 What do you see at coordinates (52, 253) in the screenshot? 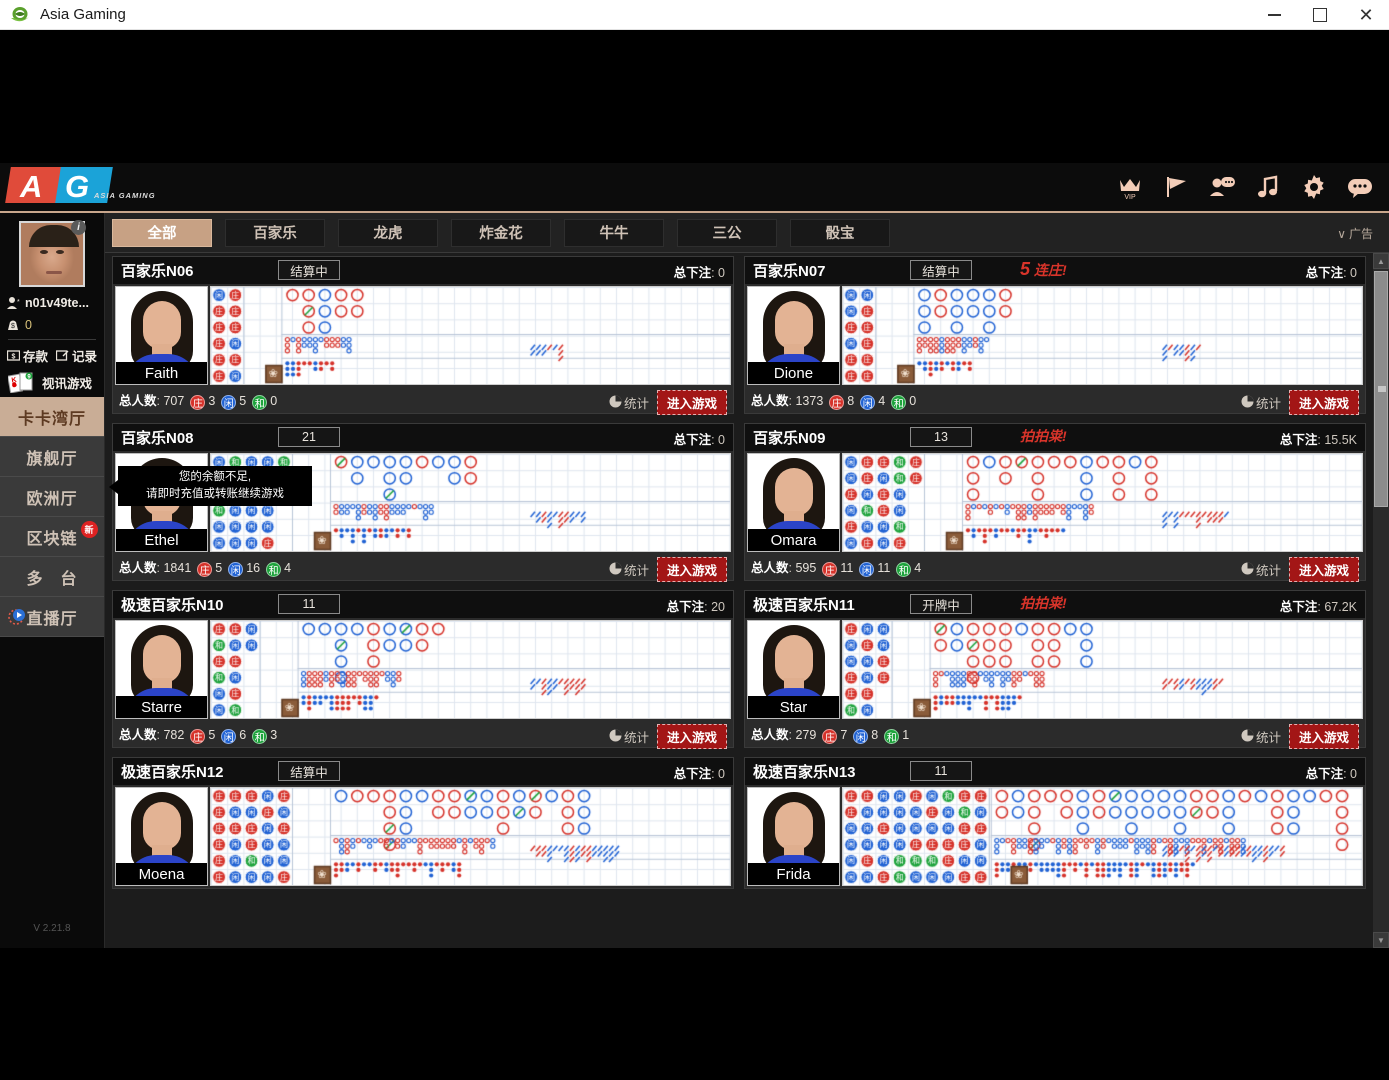
I see `avatar: i` at bounding box center [52, 253].